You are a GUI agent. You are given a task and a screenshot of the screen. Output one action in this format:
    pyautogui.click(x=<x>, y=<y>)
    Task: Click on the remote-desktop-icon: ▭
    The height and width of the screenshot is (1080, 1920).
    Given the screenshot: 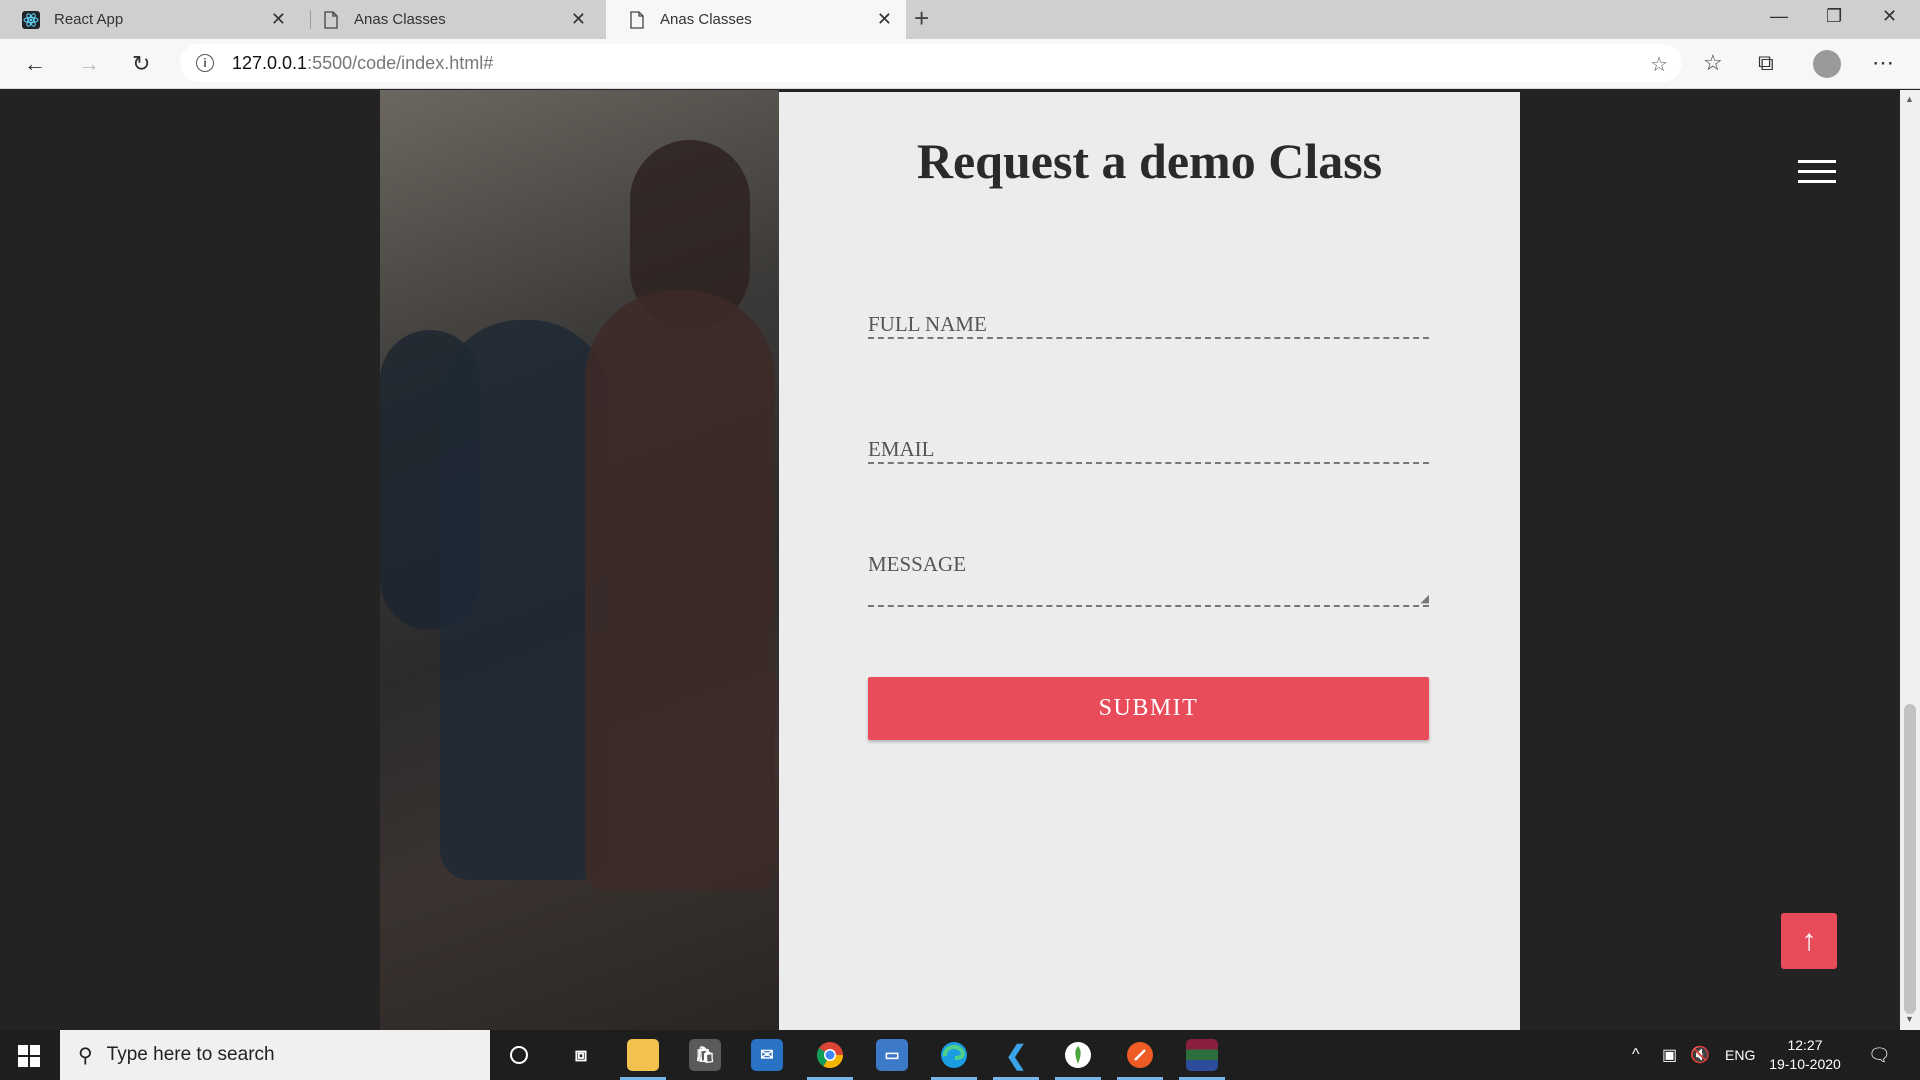 What is the action you would take?
    pyautogui.click(x=892, y=1055)
    